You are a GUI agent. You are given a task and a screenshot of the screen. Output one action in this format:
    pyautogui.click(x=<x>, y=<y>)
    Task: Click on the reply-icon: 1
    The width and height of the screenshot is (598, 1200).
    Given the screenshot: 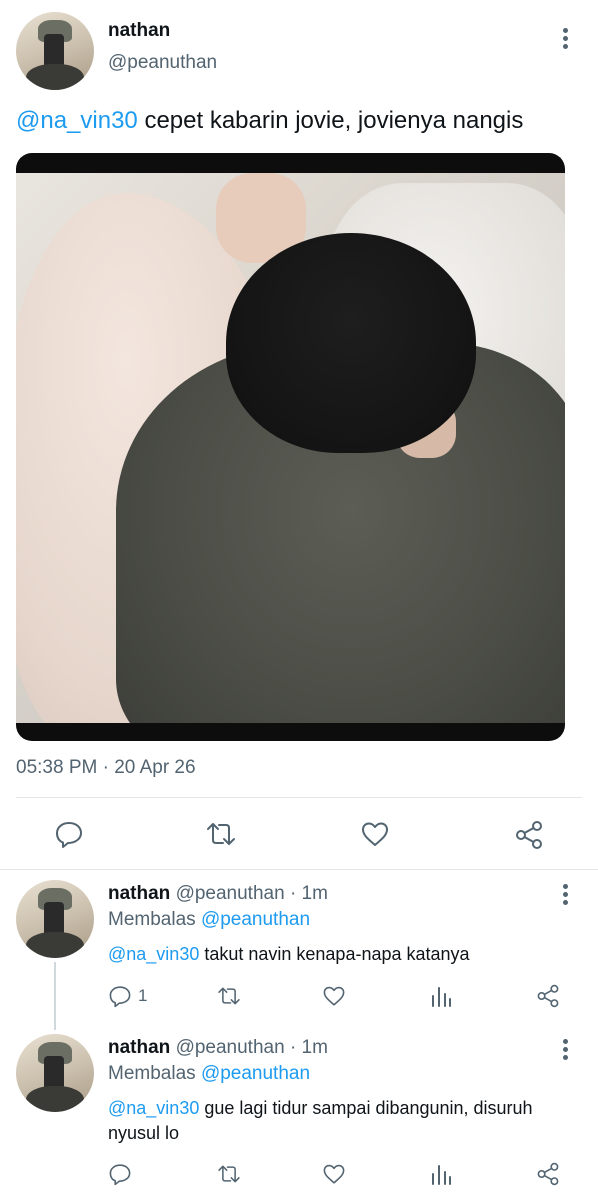 What is the action you would take?
    pyautogui.click(x=127, y=996)
    